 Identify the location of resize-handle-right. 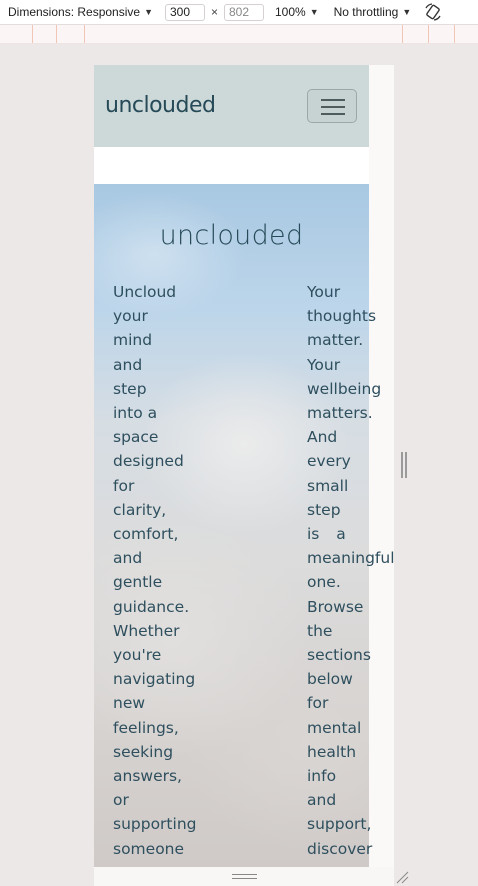
(404, 467).